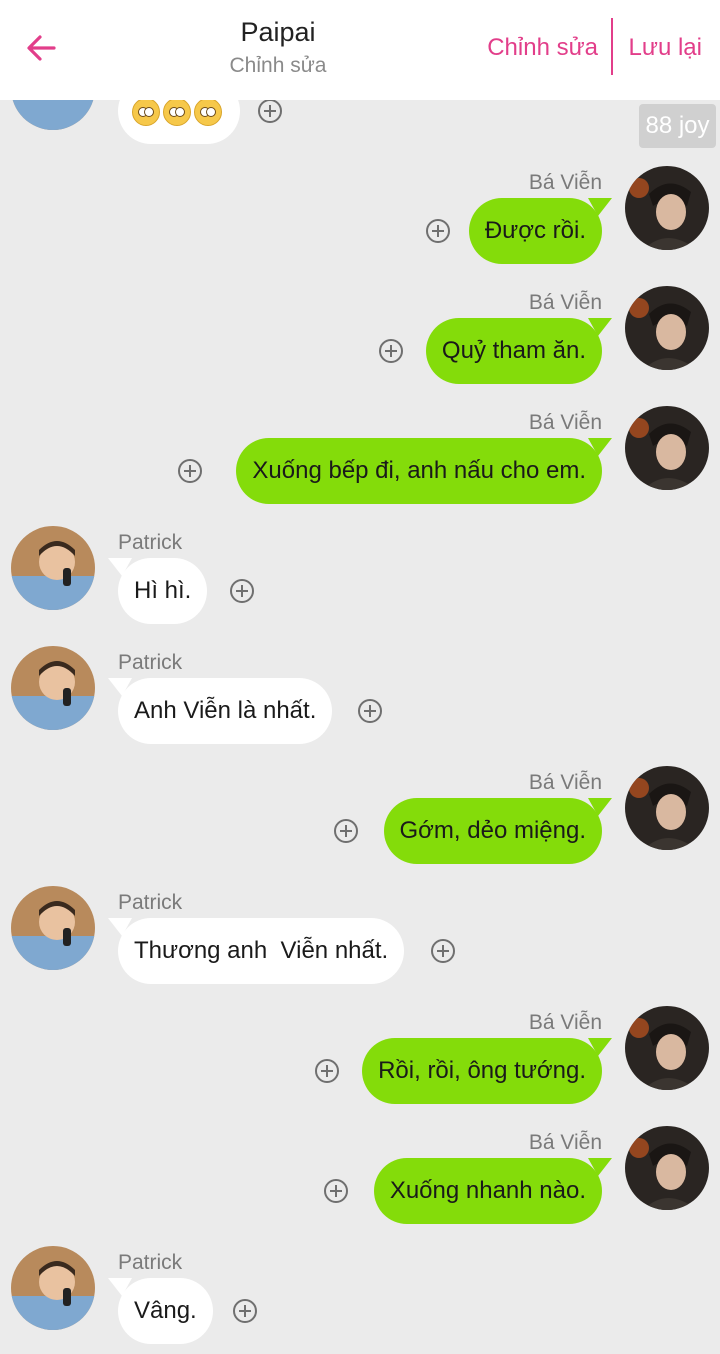 The height and width of the screenshot is (1354, 720). Describe the element at coordinates (278, 65) in the screenshot. I see `chat-subtitle: Chỉnh sửa` at that location.